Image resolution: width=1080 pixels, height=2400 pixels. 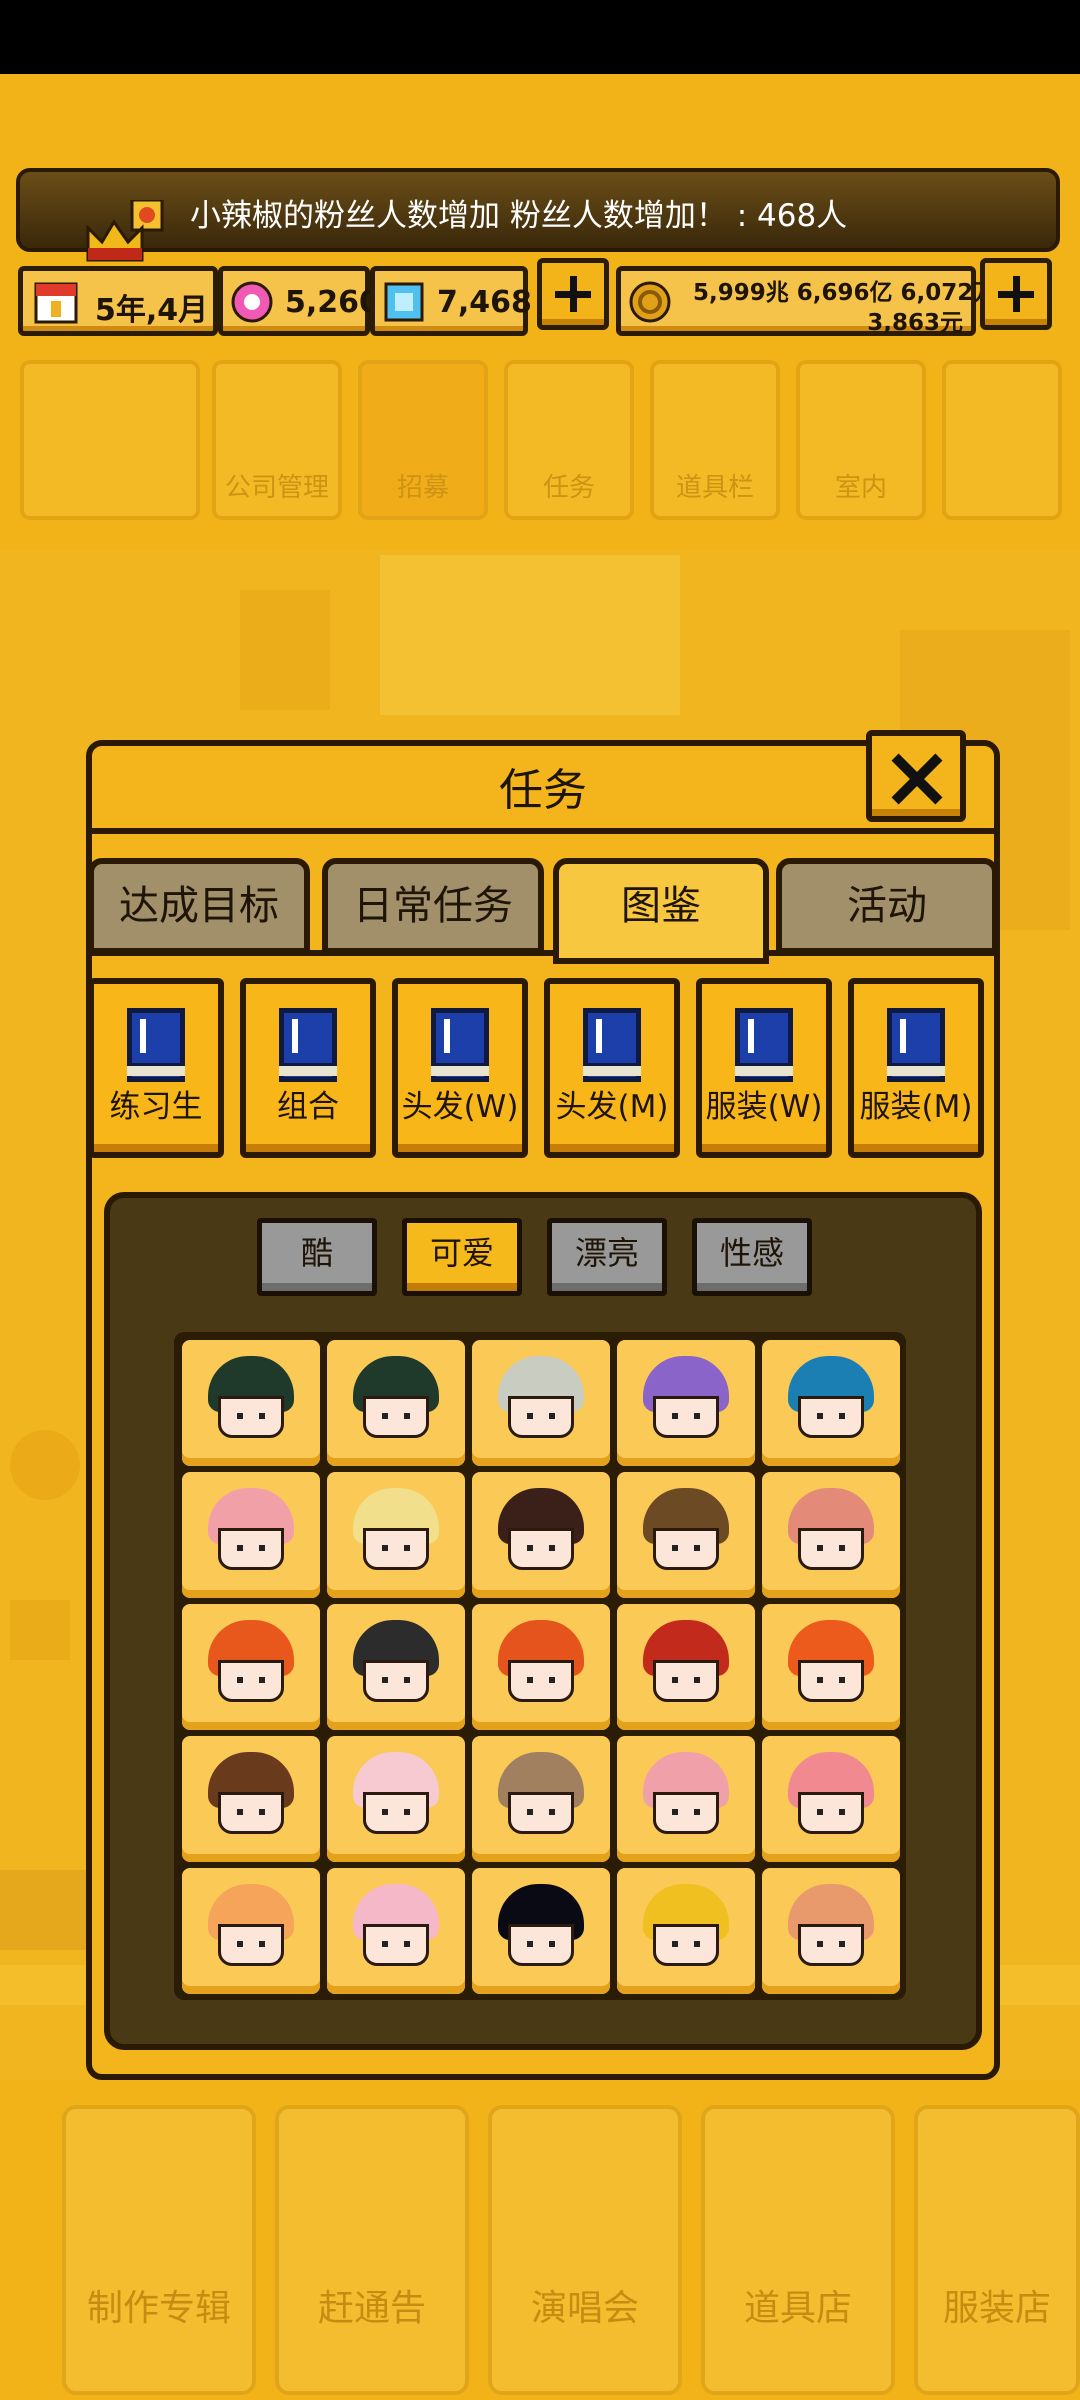 I want to click on pink-gem-counter: 5,260, so click(x=299, y=301).